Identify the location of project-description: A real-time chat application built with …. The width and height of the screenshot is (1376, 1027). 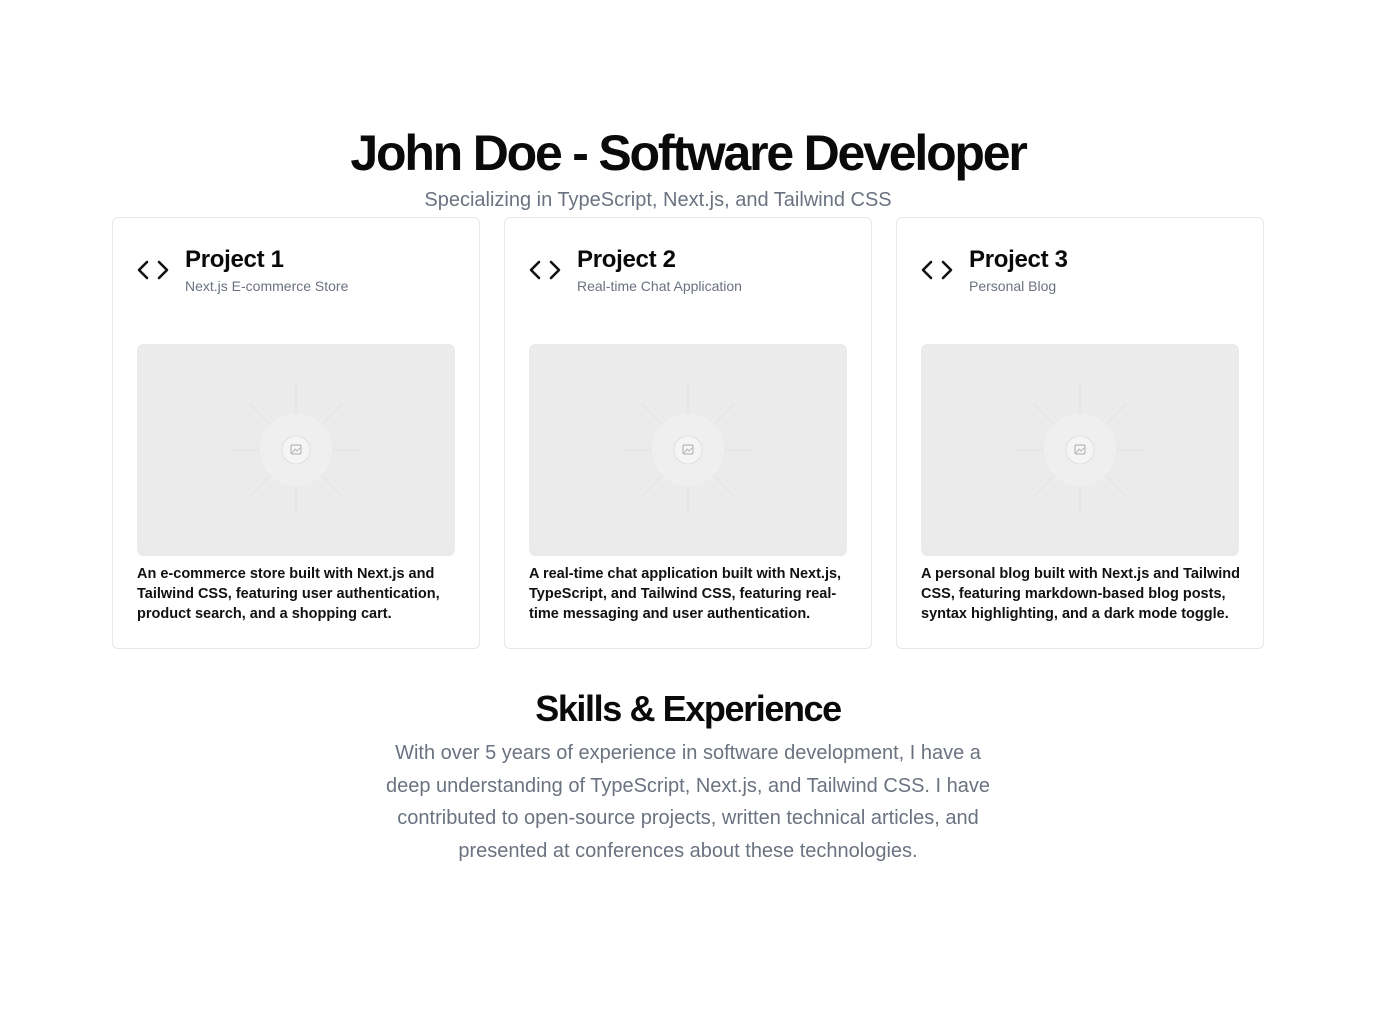
(685, 594).